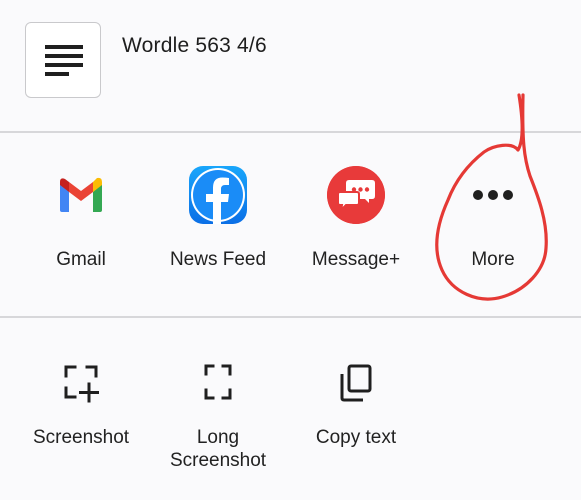 This screenshot has height=500, width=581. Describe the element at coordinates (218, 382) in the screenshot. I see `long-screenshot-icon` at that location.